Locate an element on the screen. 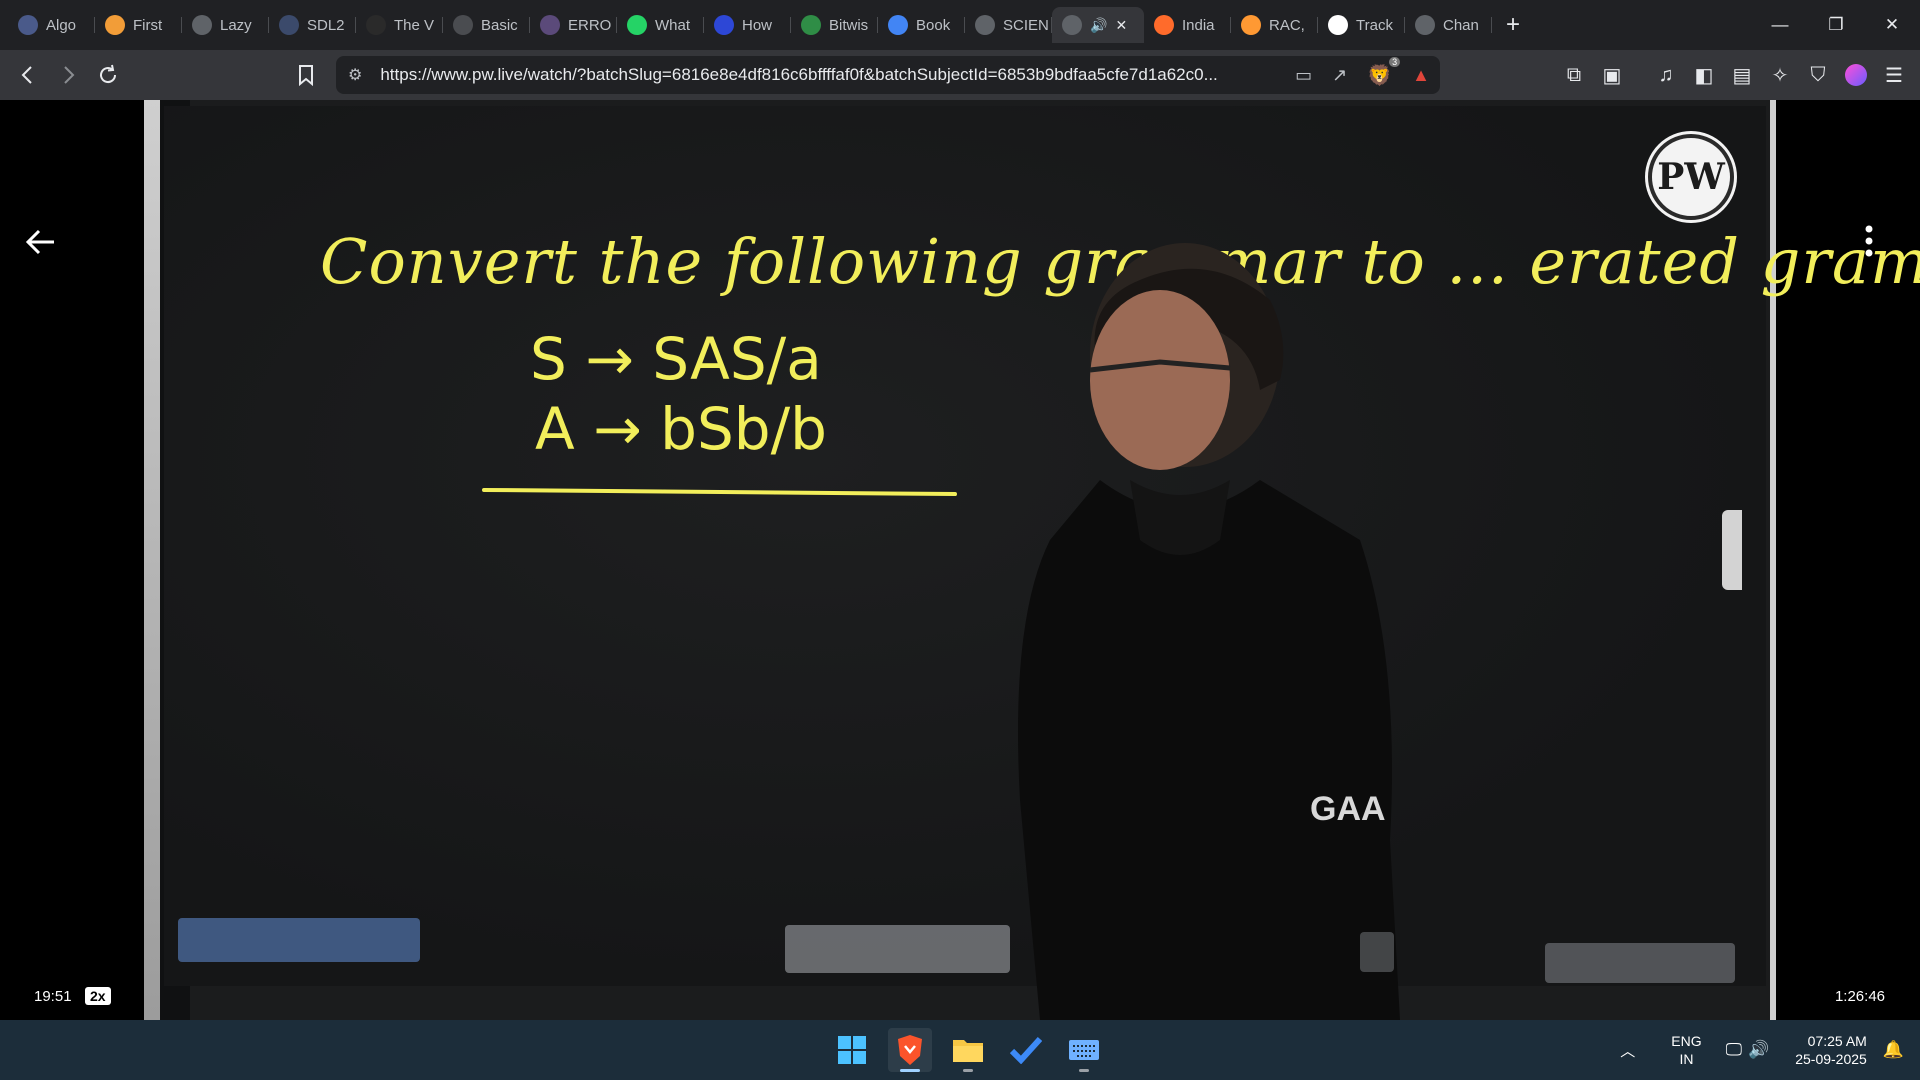 This screenshot has width=1920, height=1080. browser-tab: India is located at coordinates (1187, 25).